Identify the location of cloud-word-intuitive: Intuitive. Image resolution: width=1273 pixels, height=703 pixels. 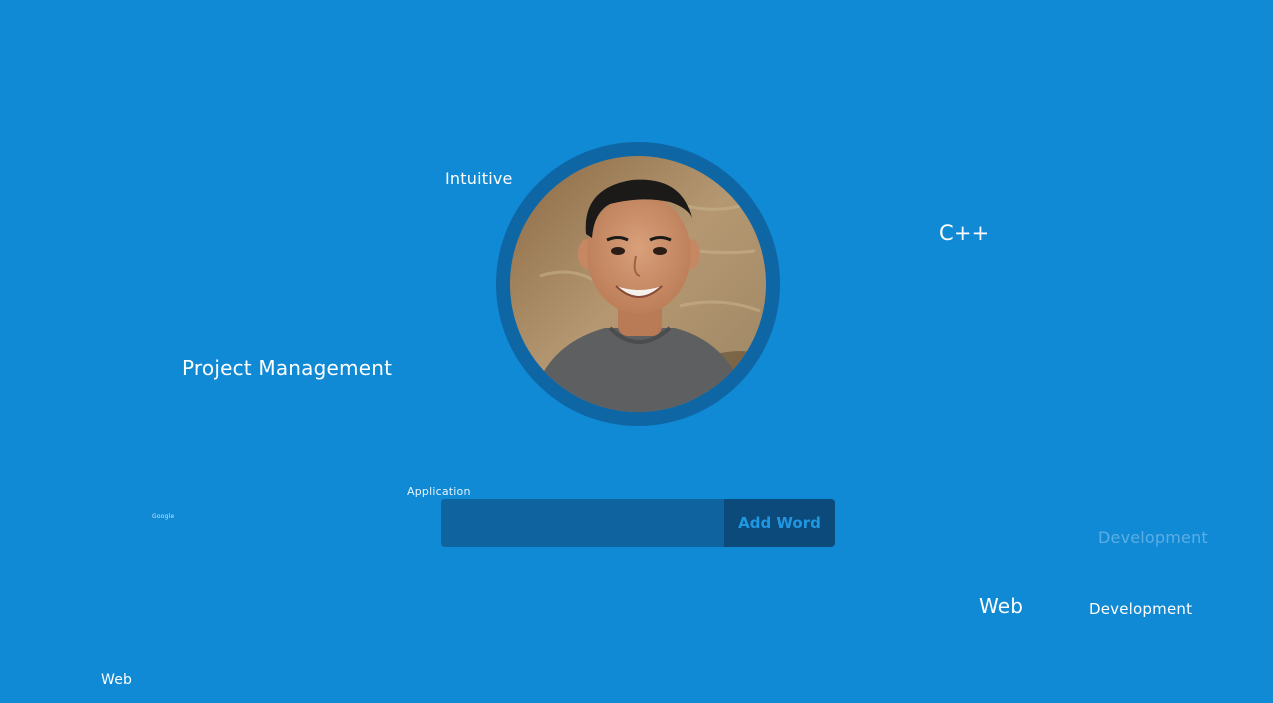
(479, 178).